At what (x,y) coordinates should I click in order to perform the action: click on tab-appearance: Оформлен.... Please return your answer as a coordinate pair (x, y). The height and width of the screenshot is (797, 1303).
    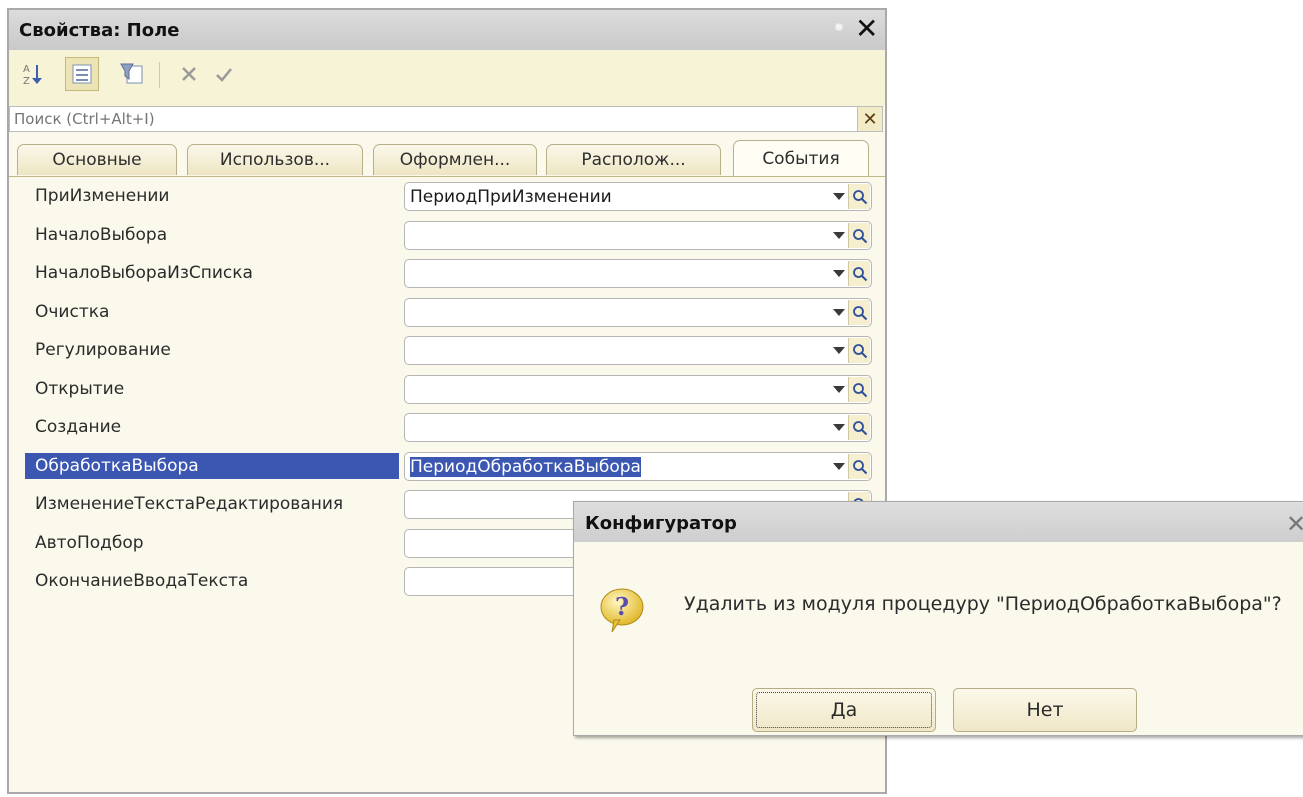
    Looking at the image, I should click on (455, 159).